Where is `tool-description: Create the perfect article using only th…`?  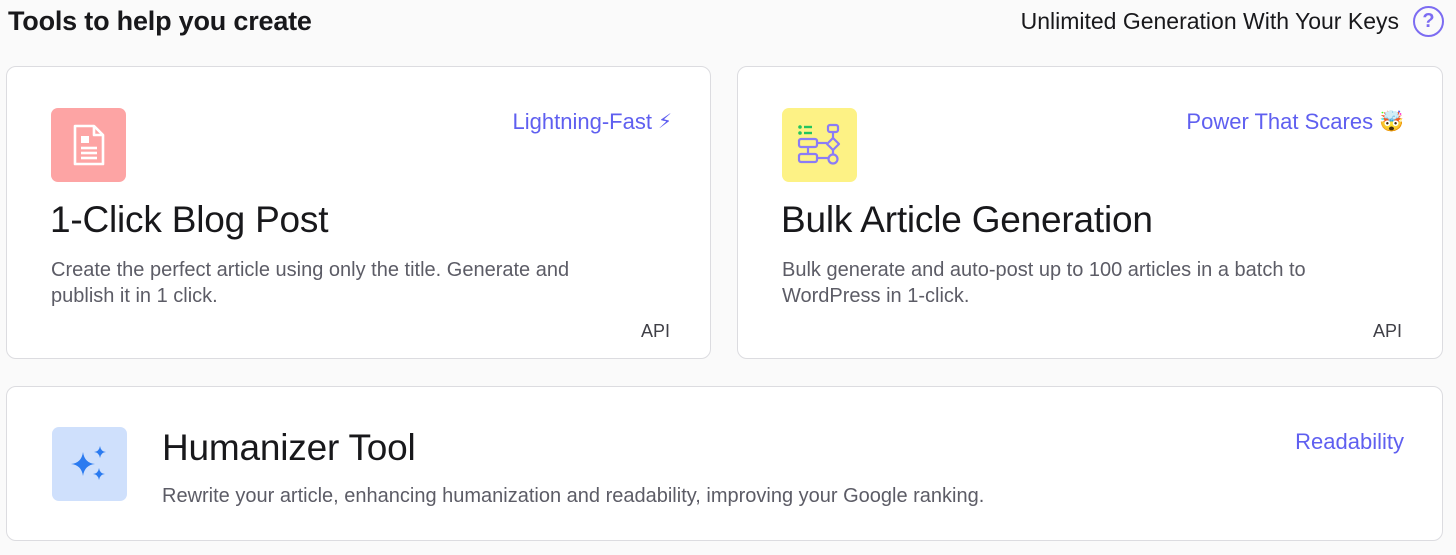 tool-description: Create the perfect article using only th… is located at coordinates (310, 283).